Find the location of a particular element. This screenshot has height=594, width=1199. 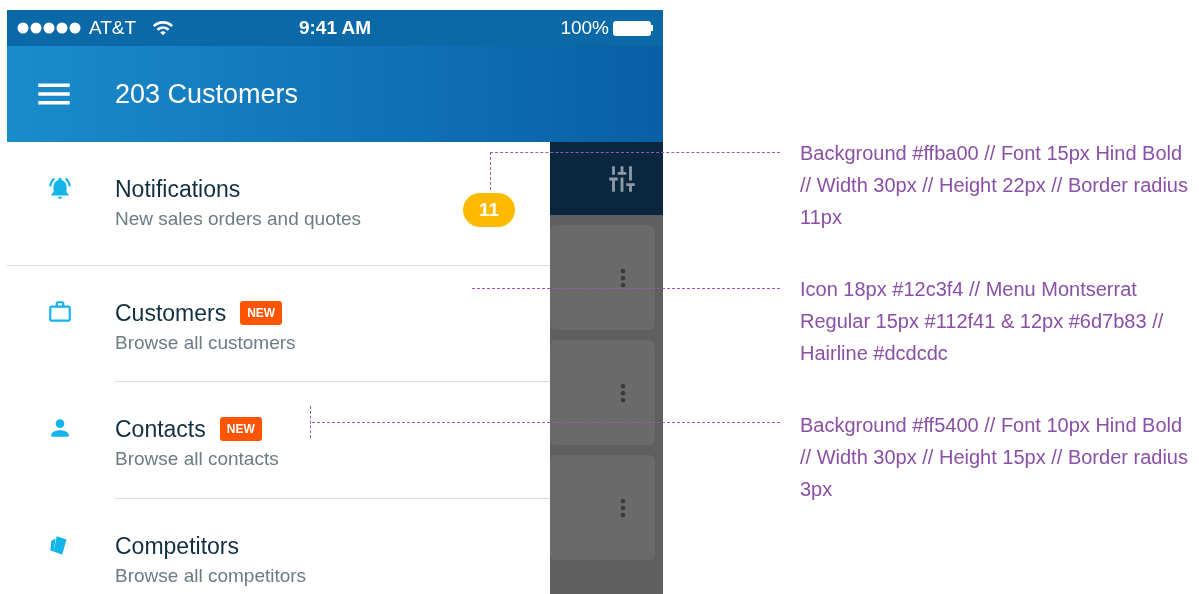

briefcase-icon is located at coordinates (60, 312).